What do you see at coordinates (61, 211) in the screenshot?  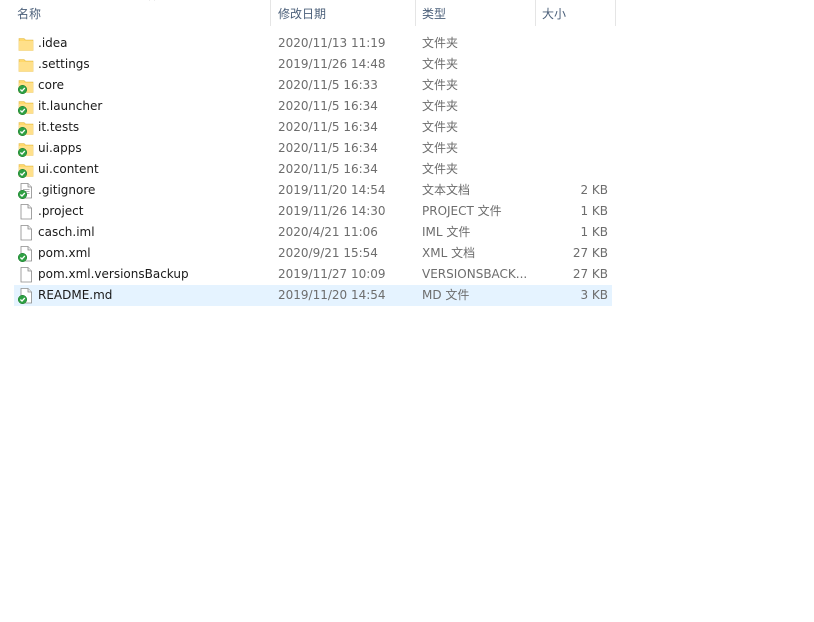 I see `file-name: .project` at bounding box center [61, 211].